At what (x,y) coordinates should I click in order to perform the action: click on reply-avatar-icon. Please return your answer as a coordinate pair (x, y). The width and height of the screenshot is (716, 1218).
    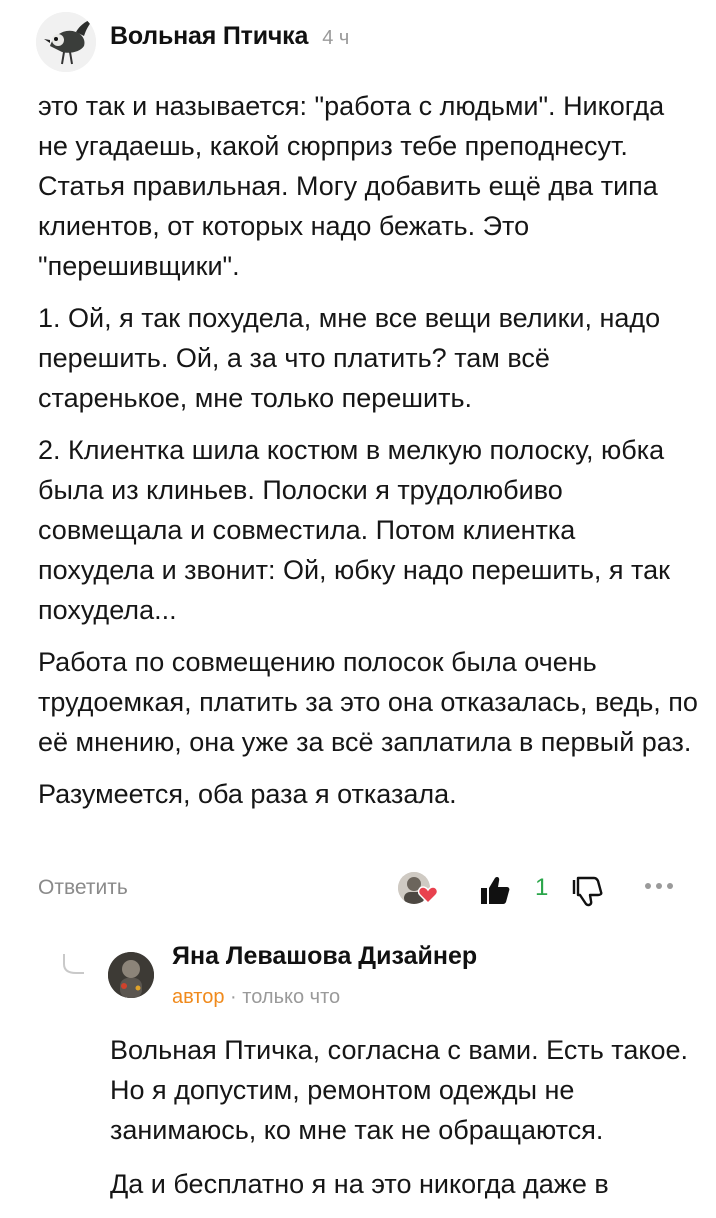
    Looking at the image, I should click on (131, 975).